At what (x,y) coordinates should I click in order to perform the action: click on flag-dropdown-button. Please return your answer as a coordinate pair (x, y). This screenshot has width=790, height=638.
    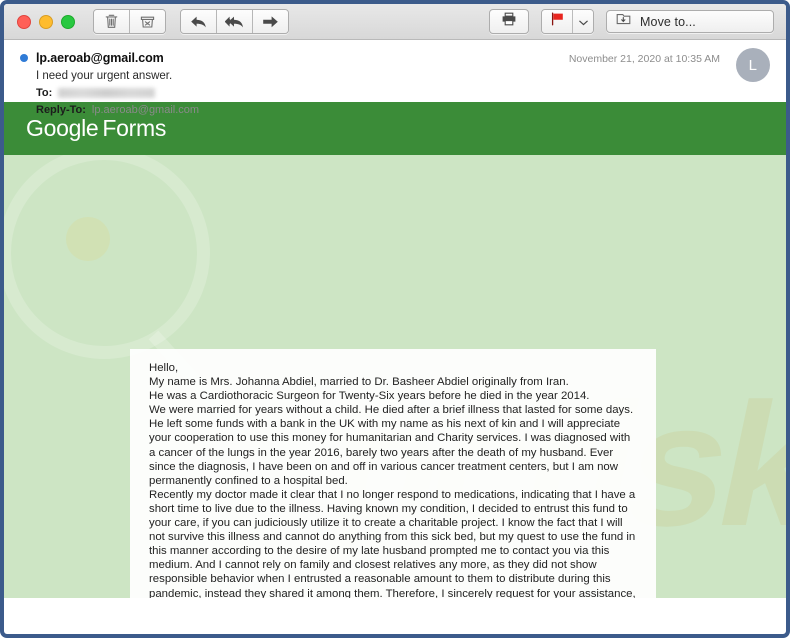
    Looking at the image, I should click on (583, 21).